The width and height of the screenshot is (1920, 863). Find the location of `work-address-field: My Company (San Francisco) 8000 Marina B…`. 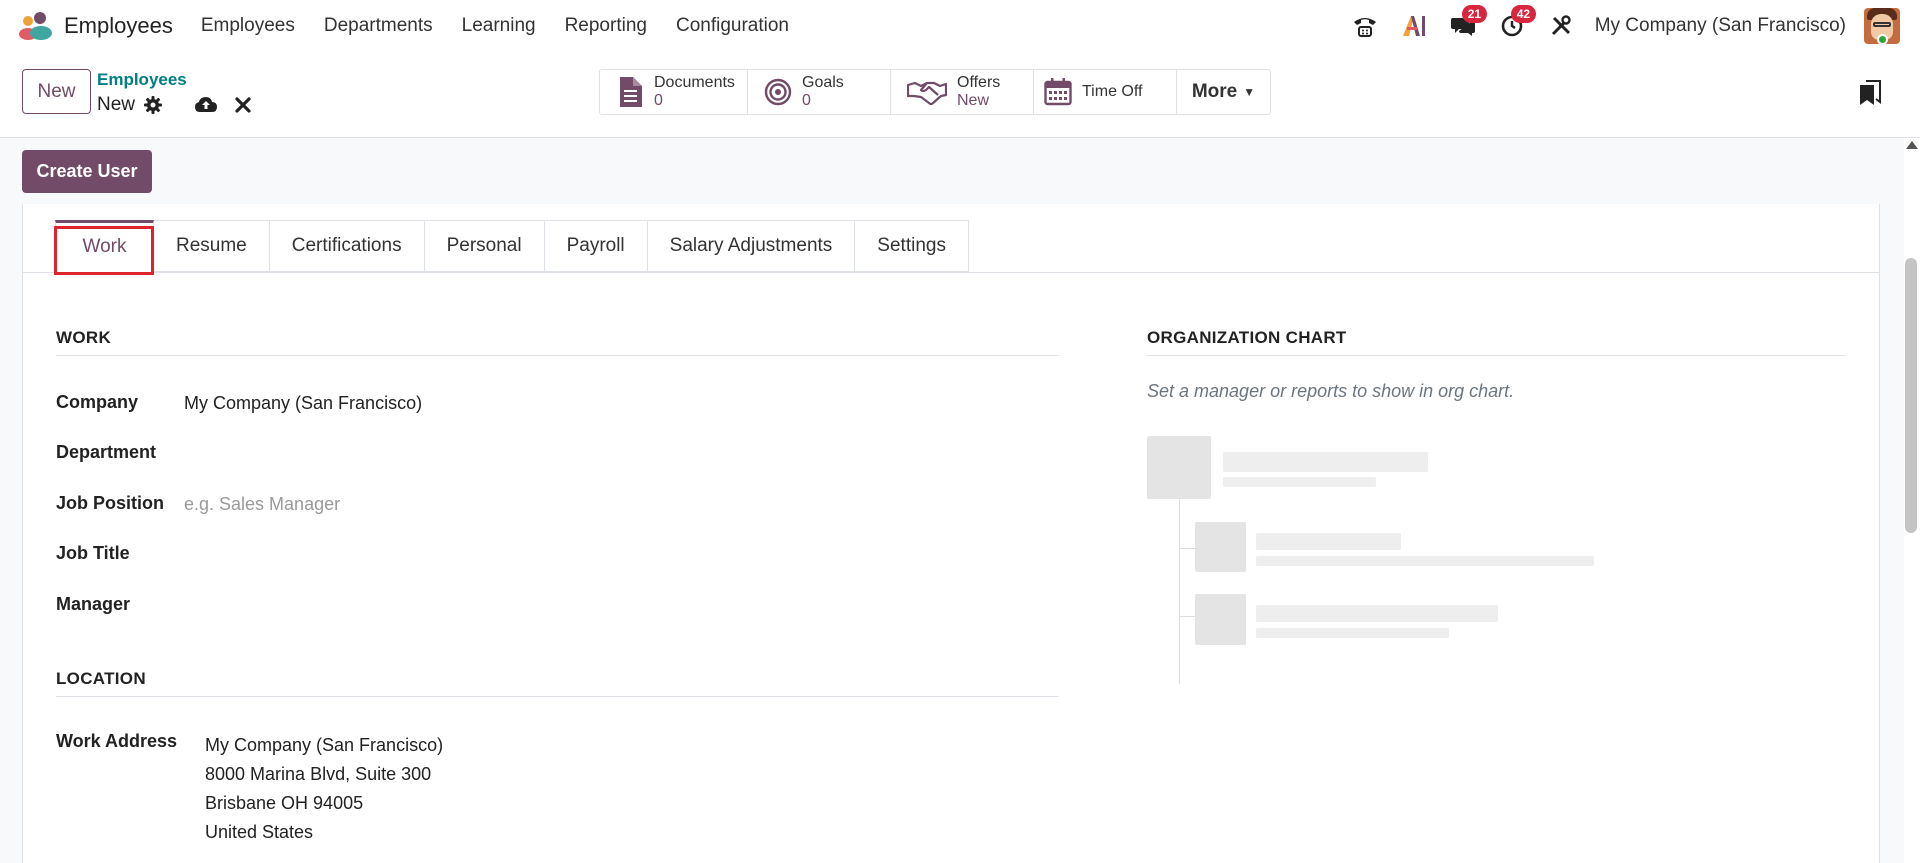

work-address-field: My Company (San Francisco) 8000 Marina B… is located at coordinates (324, 789).